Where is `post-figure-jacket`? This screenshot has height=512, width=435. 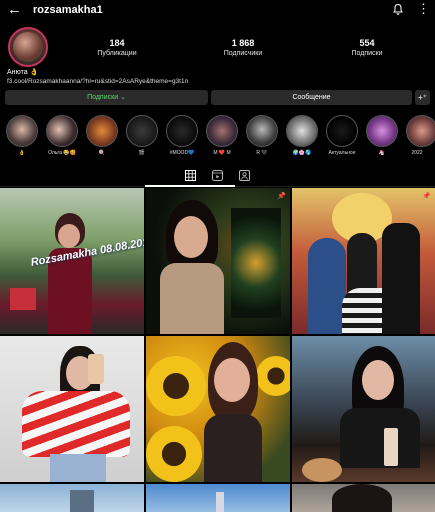 post-figure-jacket is located at coordinates (380, 438).